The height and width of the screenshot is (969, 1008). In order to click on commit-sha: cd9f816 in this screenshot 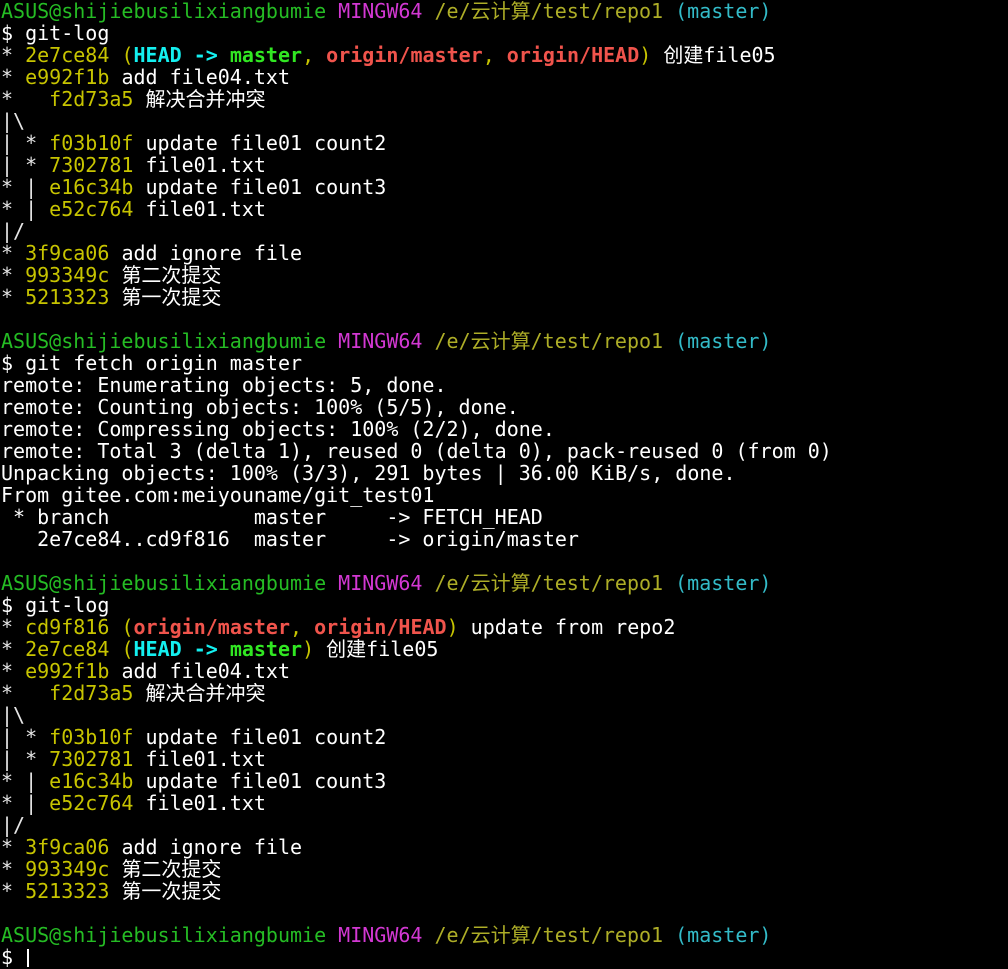, I will do `click(67, 627)`.